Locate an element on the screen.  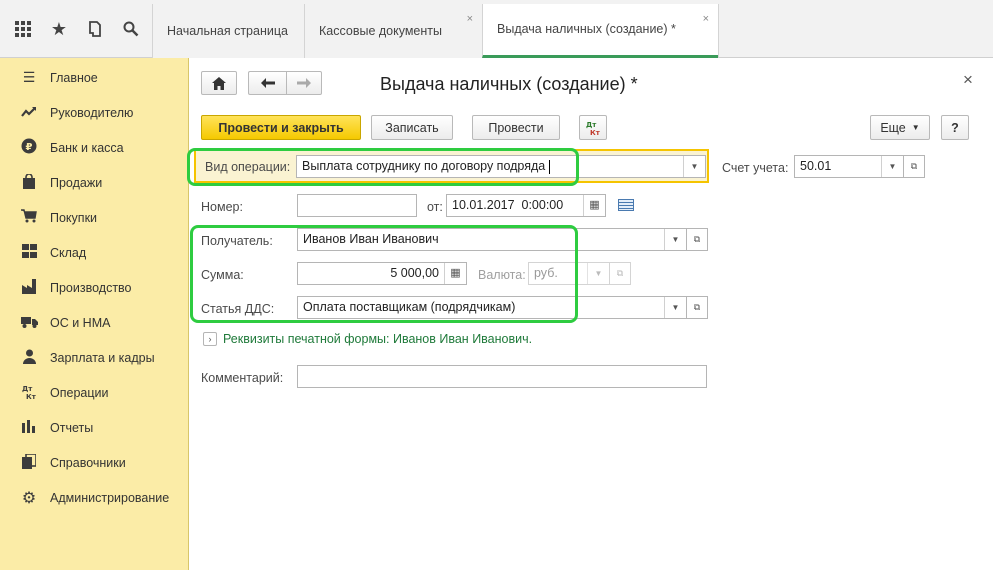
number-label: Номер: is located at coordinates (222, 207).